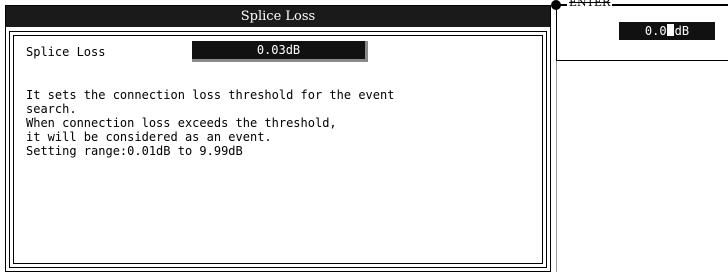  What do you see at coordinates (51, 109) in the screenshot?
I see `description-line: search.` at bounding box center [51, 109].